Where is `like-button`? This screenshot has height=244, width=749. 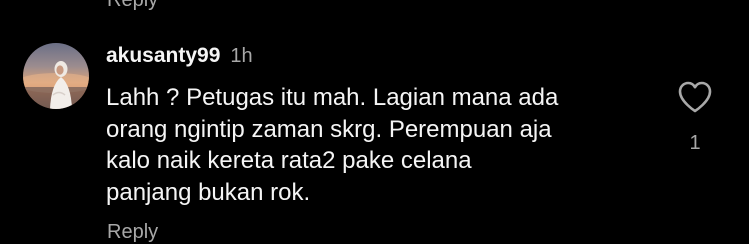
like-button is located at coordinates (695, 97).